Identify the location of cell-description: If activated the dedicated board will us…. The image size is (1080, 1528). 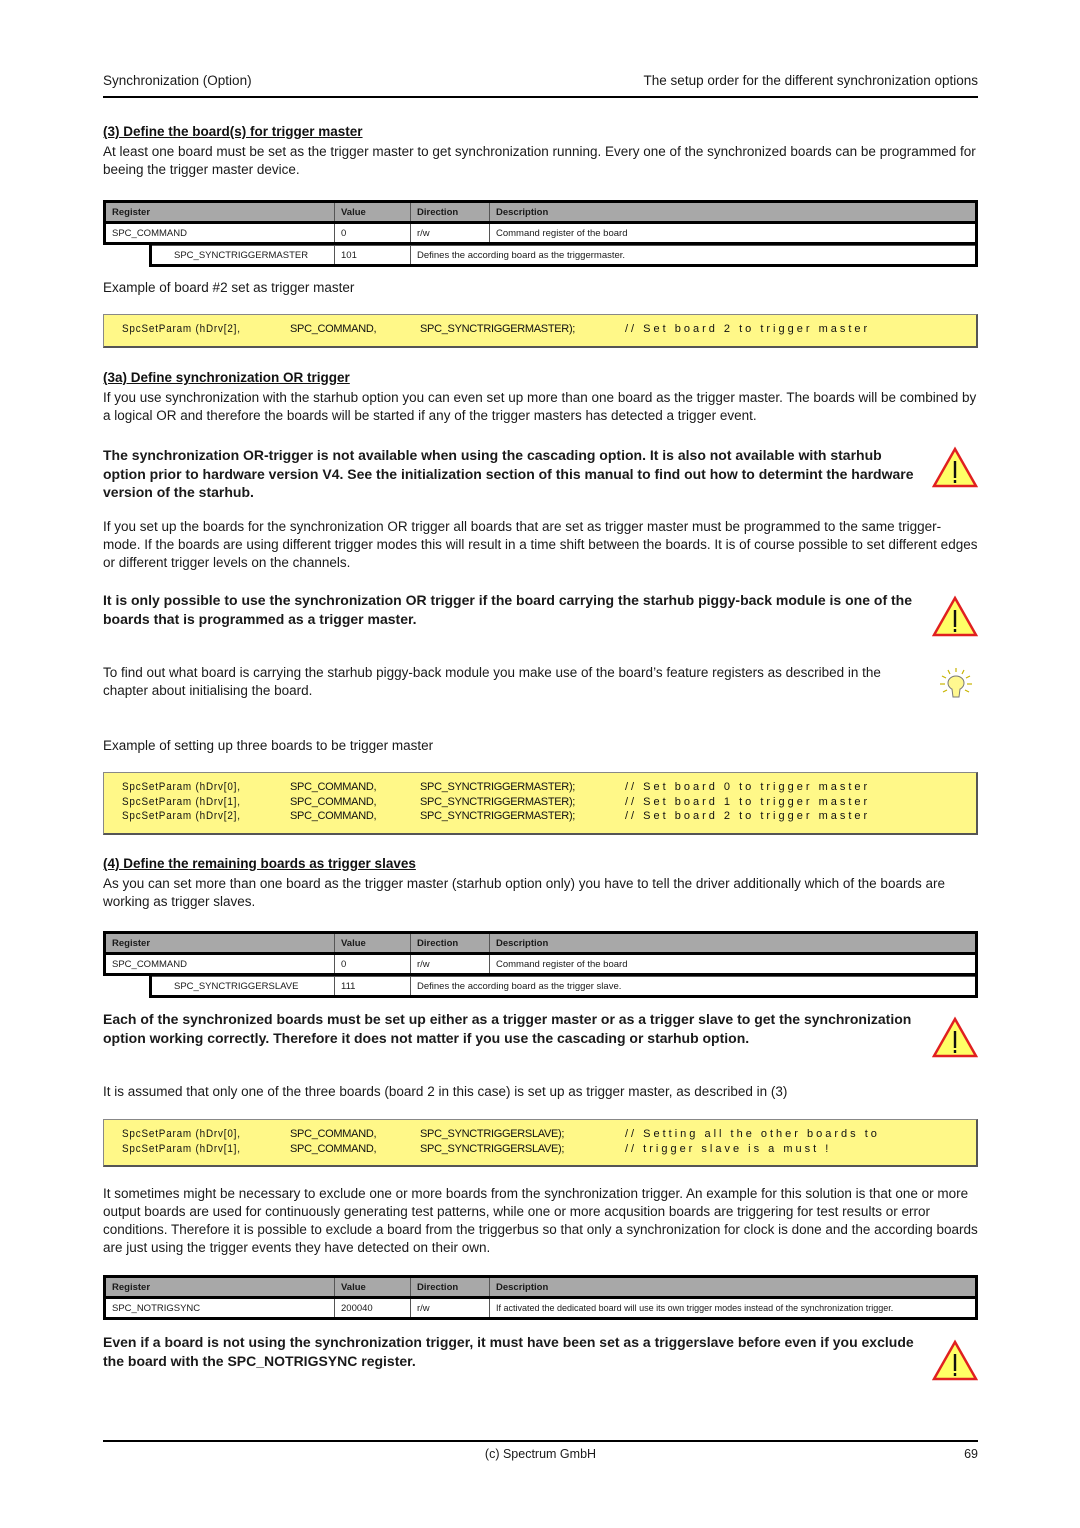
(733, 1308).